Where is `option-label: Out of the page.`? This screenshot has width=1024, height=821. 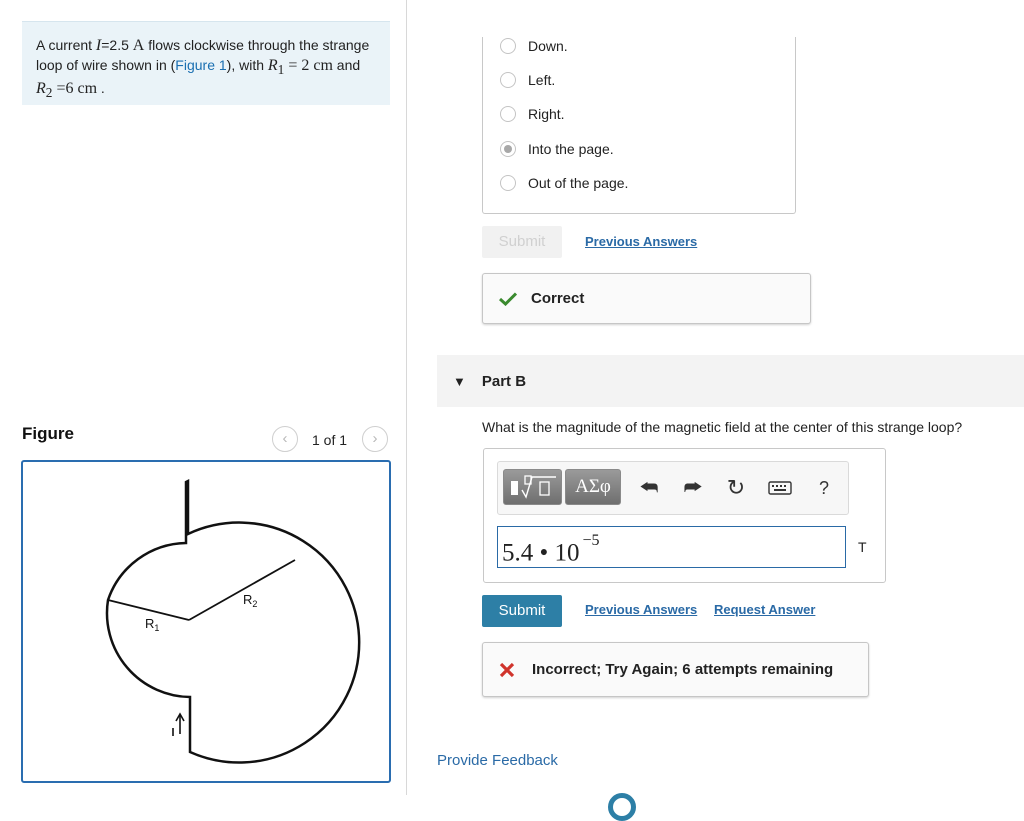 option-label: Out of the page. is located at coordinates (578, 183).